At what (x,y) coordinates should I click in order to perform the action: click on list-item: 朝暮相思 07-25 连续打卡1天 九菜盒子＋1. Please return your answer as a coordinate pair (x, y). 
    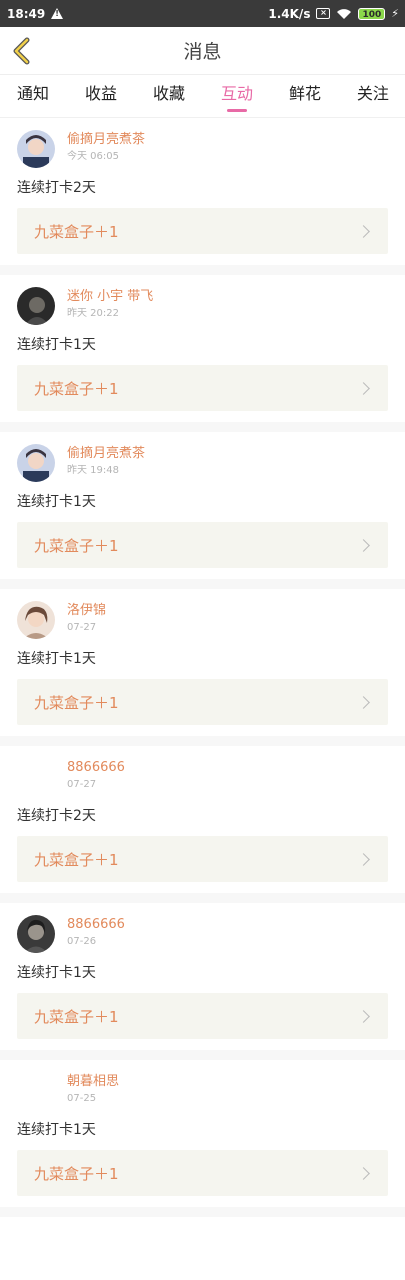
    Looking at the image, I should click on (202, 1138).